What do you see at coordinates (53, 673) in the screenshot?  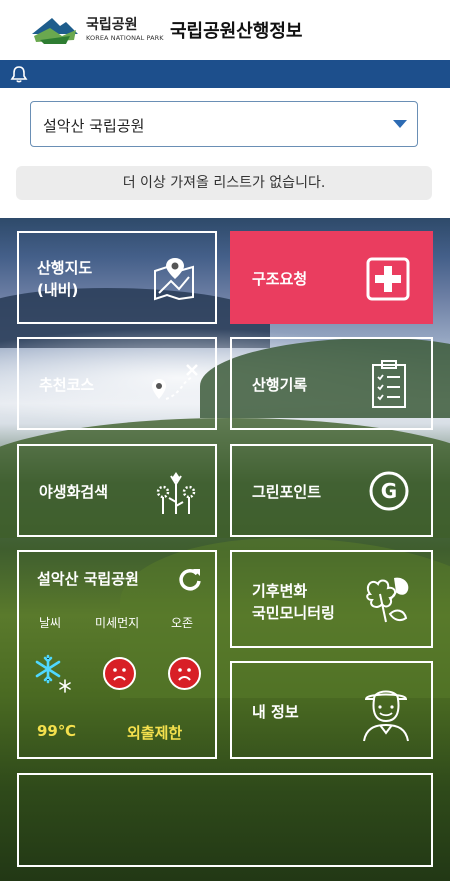 I see `snowflake-icon` at bounding box center [53, 673].